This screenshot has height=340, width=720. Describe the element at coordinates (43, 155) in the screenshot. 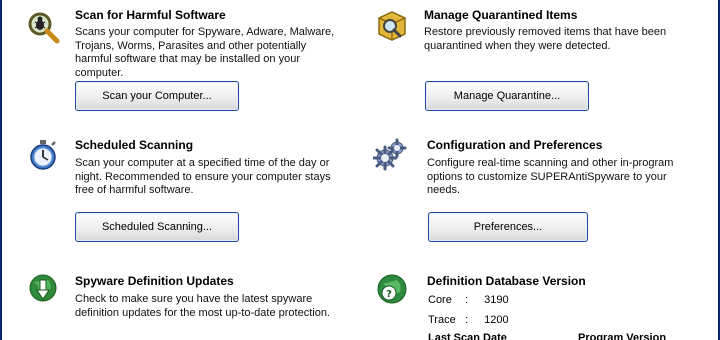

I see `stopwatch-icon` at that location.